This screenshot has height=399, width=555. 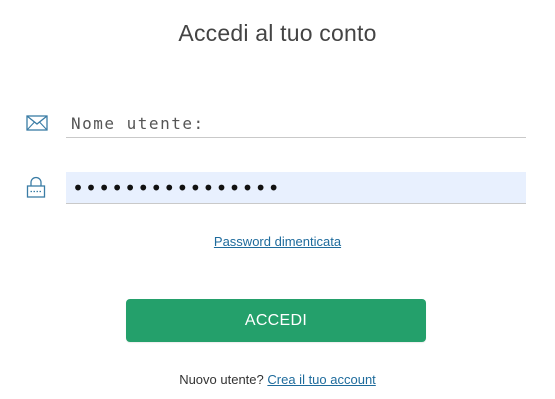 I want to click on password-row: ••••••••••••••••, so click(x=276, y=188).